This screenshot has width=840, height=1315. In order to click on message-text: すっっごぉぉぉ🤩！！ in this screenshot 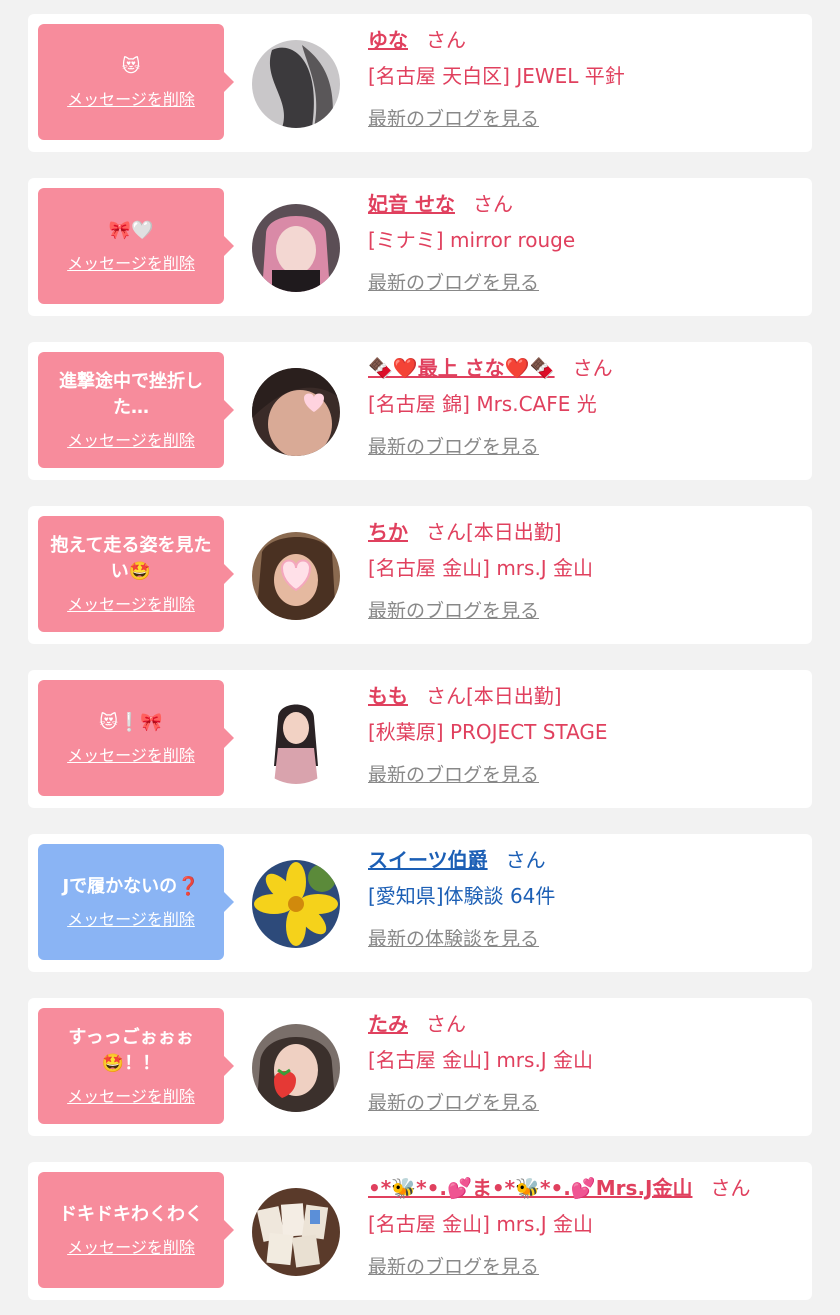, I will do `click(131, 1050)`.